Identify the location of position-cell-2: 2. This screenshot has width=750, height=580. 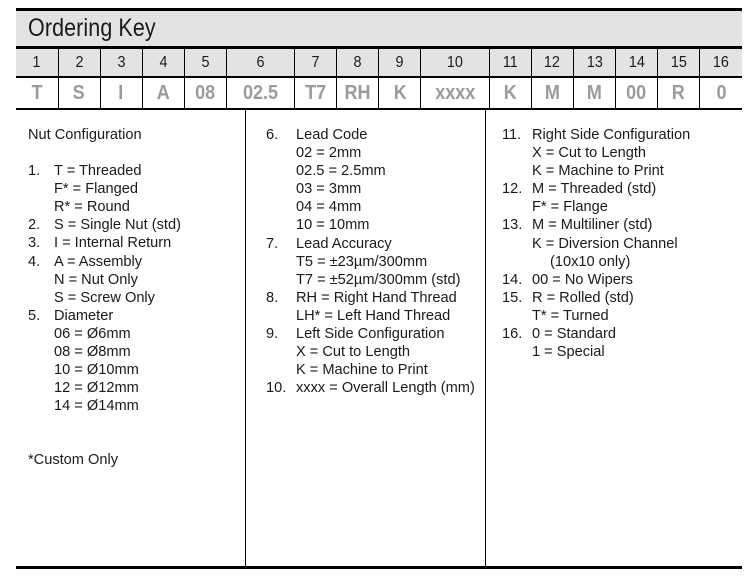
(79, 63).